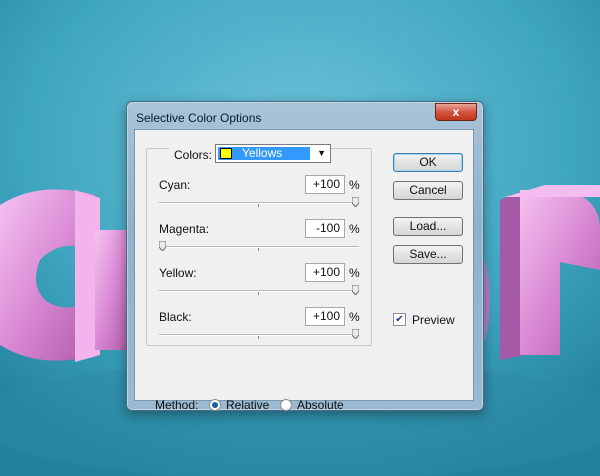 This screenshot has width=600, height=476. Describe the element at coordinates (325, 316) in the screenshot. I see `black-value-input: +100` at that location.